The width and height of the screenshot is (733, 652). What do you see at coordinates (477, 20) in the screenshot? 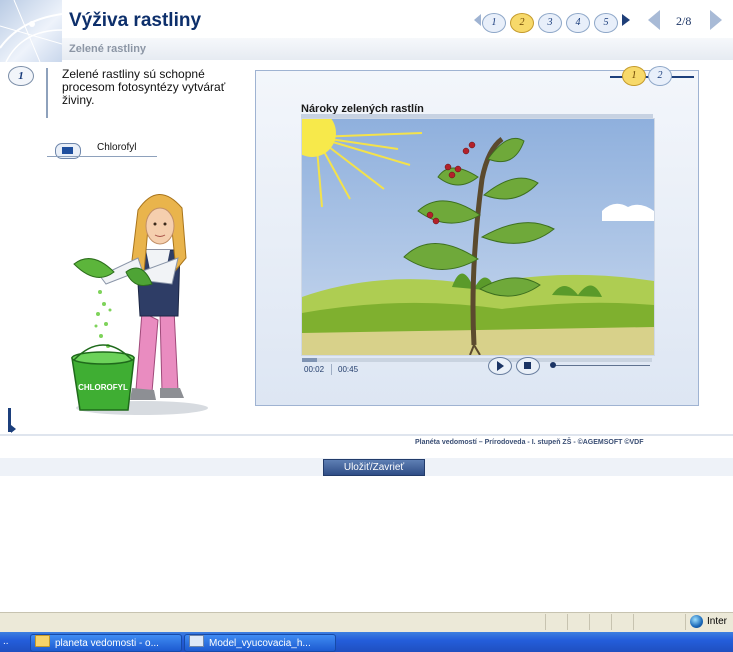
I see `pagination-prev-icon` at bounding box center [477, 20].